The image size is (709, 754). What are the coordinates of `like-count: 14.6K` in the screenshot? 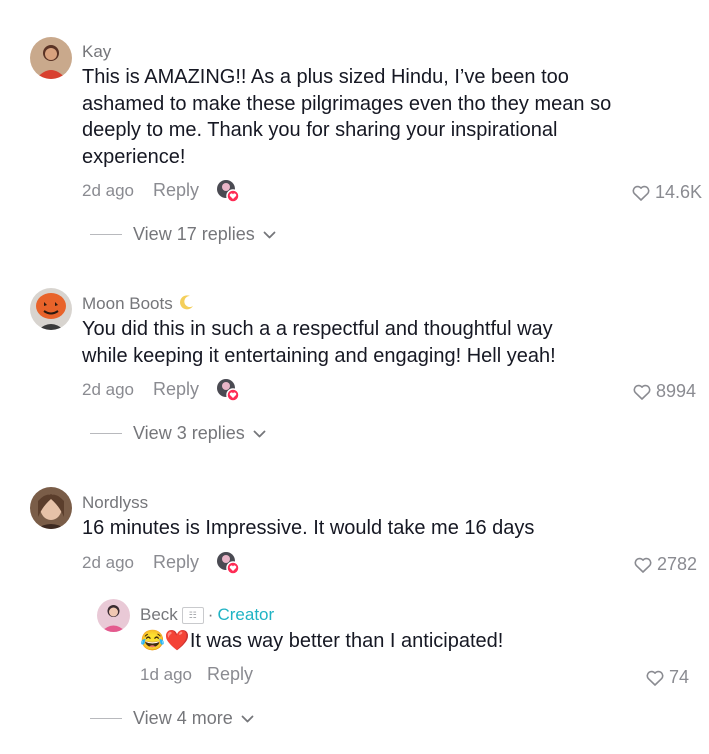 It's located at (679, 192).